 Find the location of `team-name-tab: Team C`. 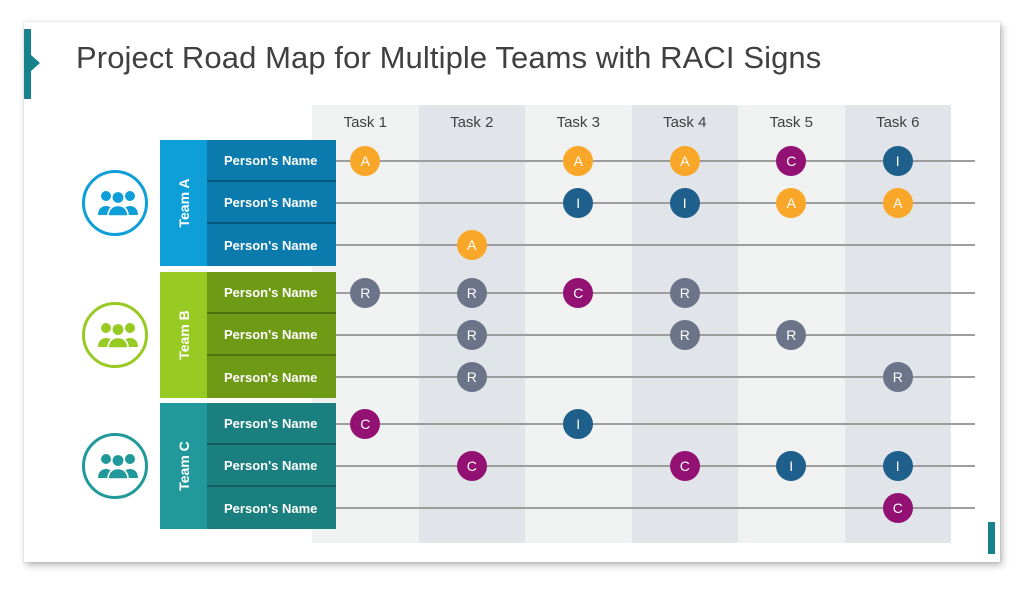

team-name-tab: Team C is located at coordinates (183, 466).